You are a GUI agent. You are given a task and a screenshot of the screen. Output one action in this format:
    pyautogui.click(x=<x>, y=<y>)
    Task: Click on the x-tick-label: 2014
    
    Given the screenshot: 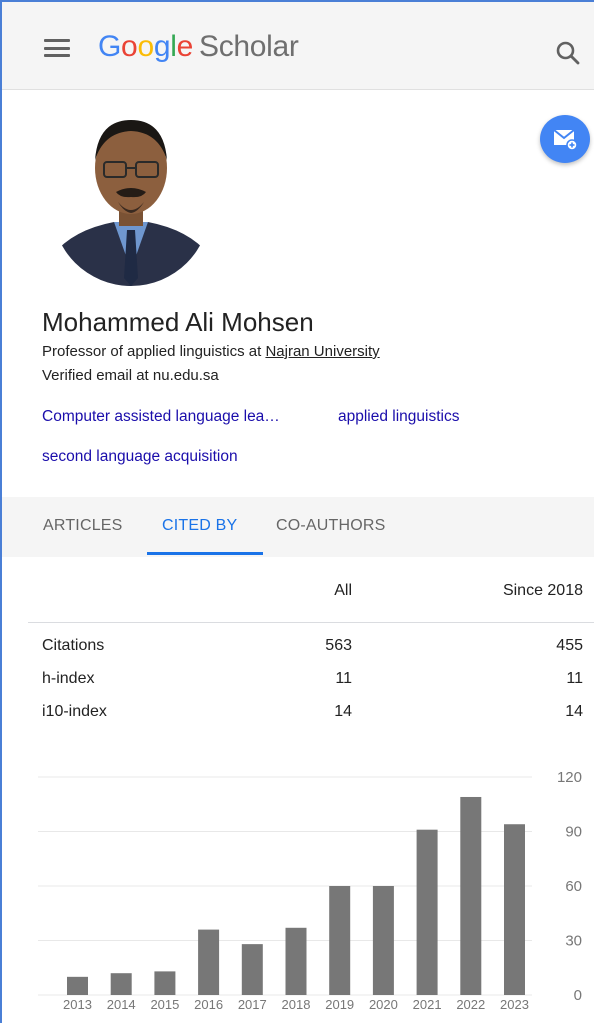 What is the action you would take?
    pyautogui.click(x=121, y=1004)
    